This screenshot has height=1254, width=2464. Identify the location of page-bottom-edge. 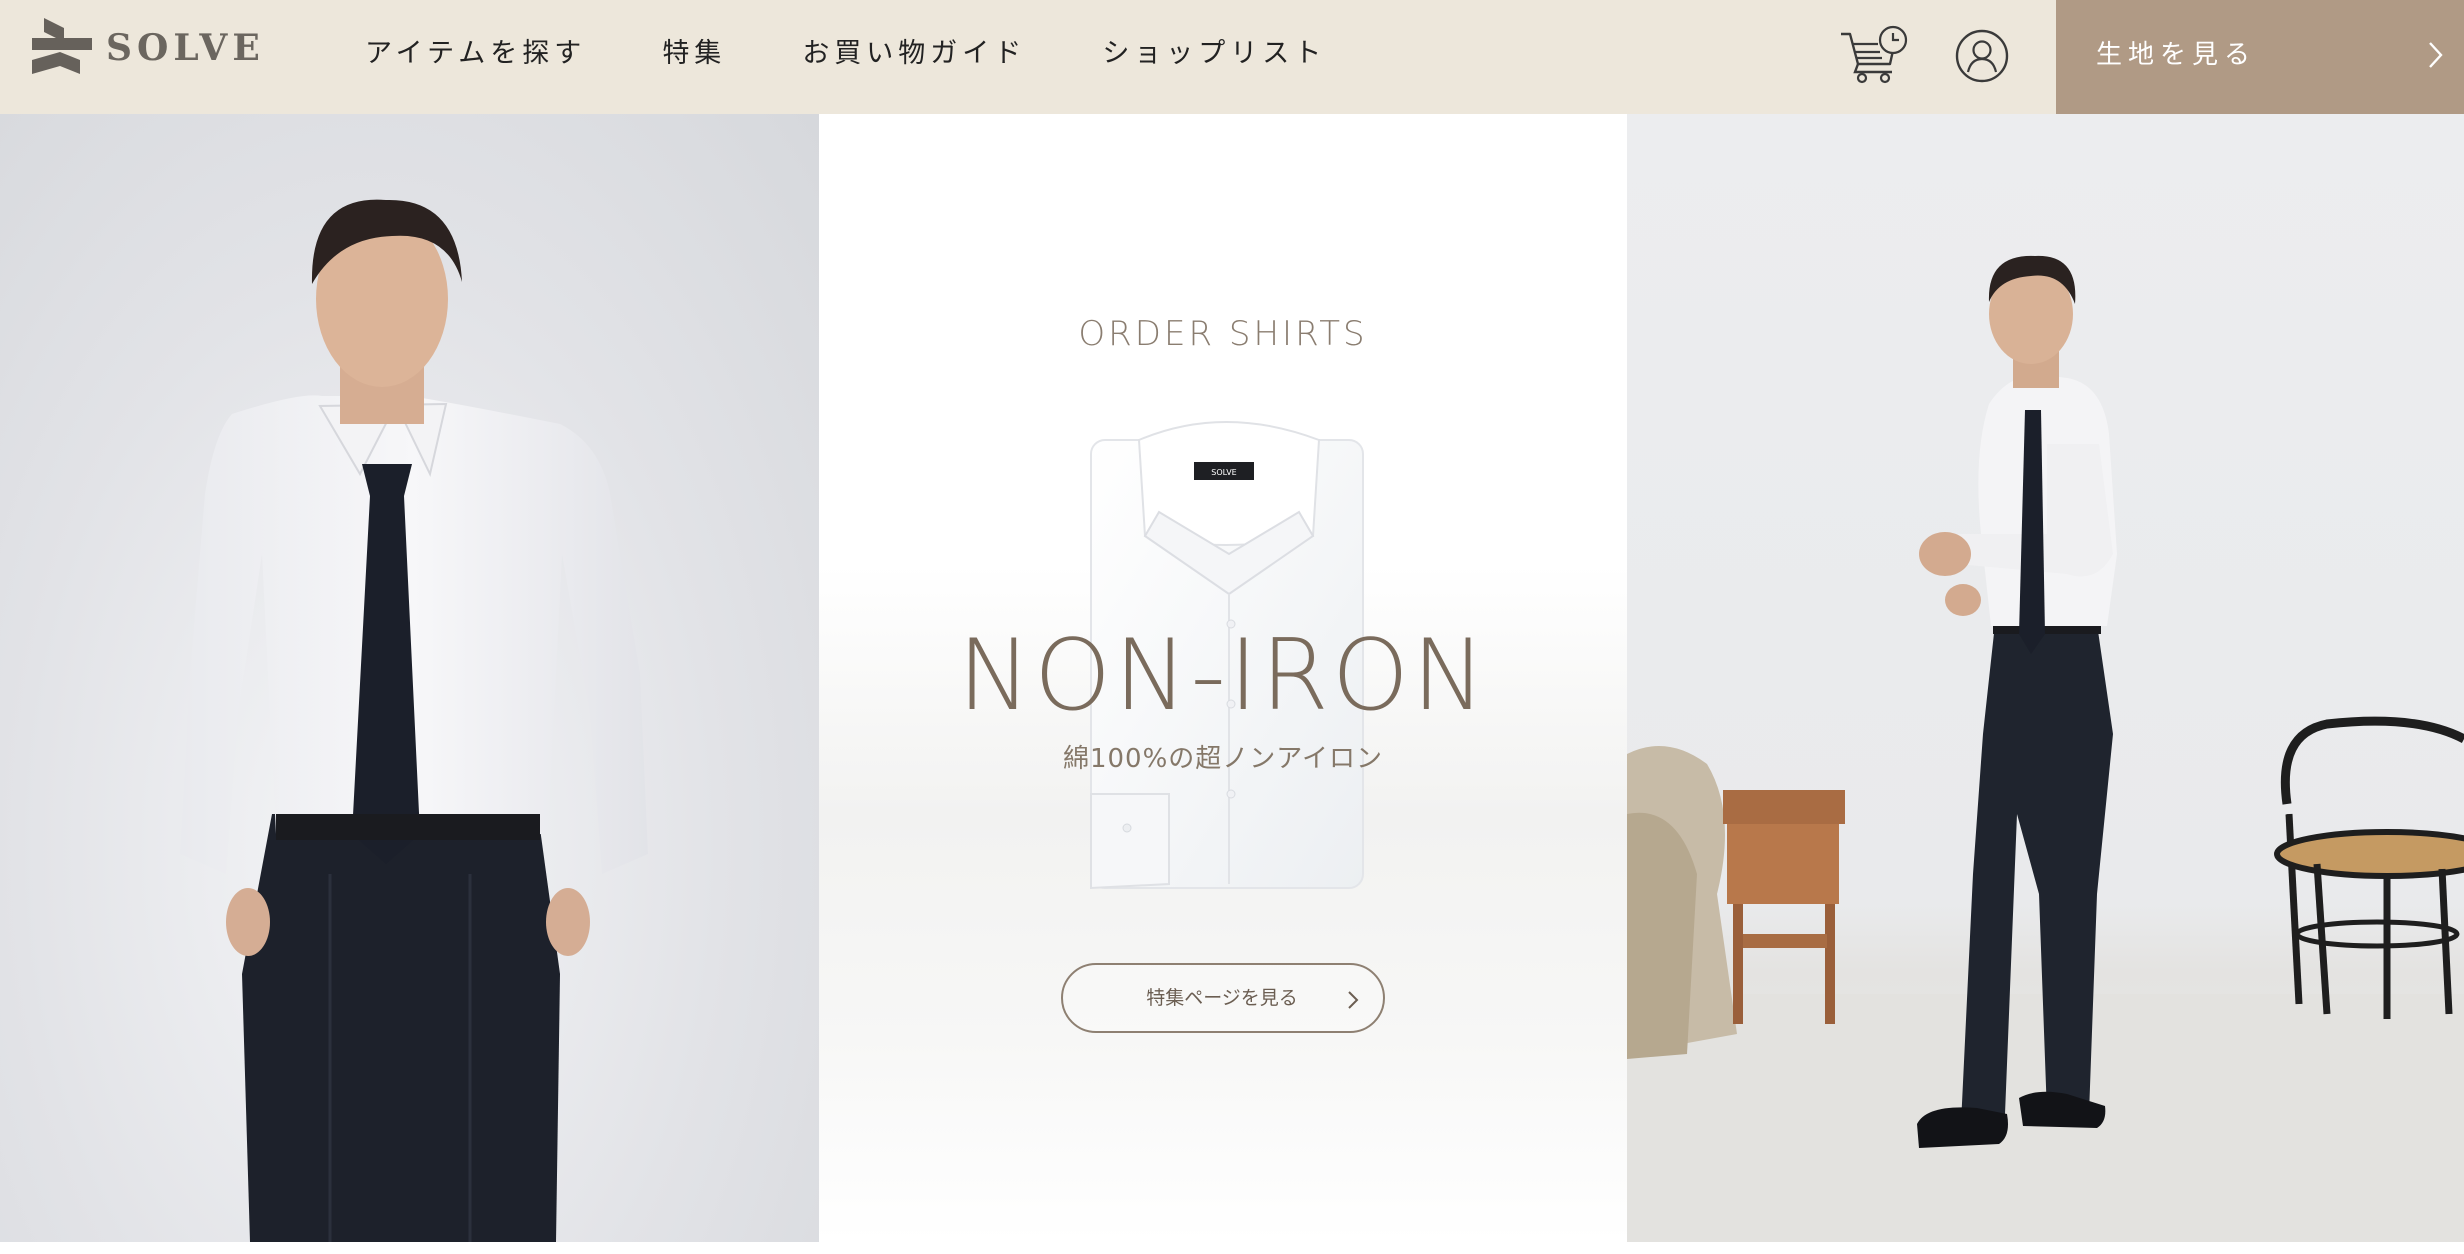
(1232, 1248).